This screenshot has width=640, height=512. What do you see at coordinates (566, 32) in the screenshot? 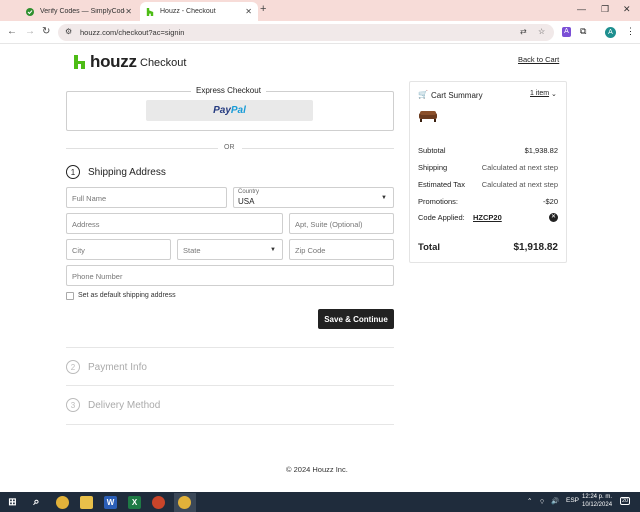
I see `extension-icon: A` at bounding box center [566, 32].